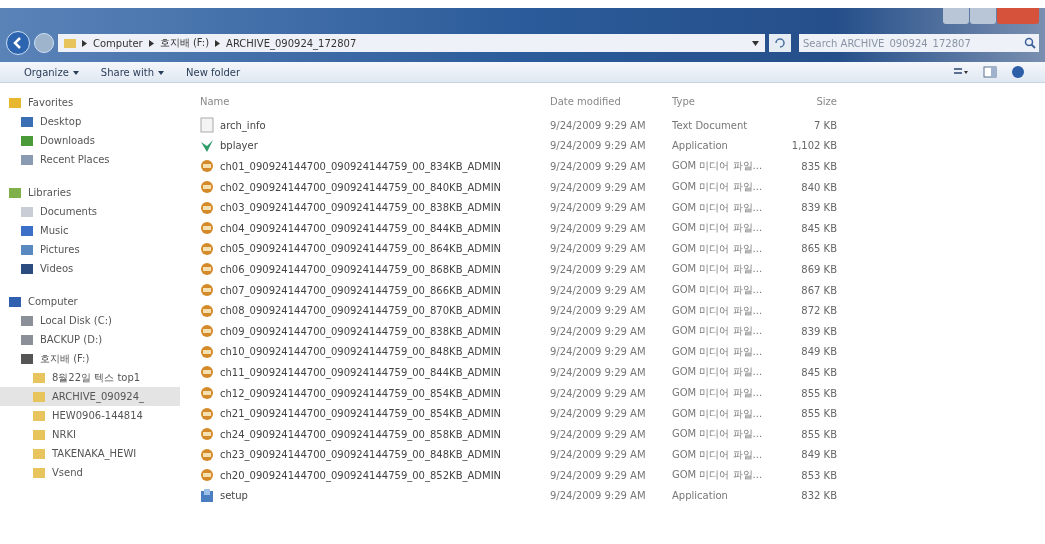 This screenshot has height=544, width=1045. What do you see at coordinates (361, 475) in the screenshot?
I see `file-name: ch20_090924144700_090924144759_00_852KB_ADMIN` at bounding box center [361, 475].